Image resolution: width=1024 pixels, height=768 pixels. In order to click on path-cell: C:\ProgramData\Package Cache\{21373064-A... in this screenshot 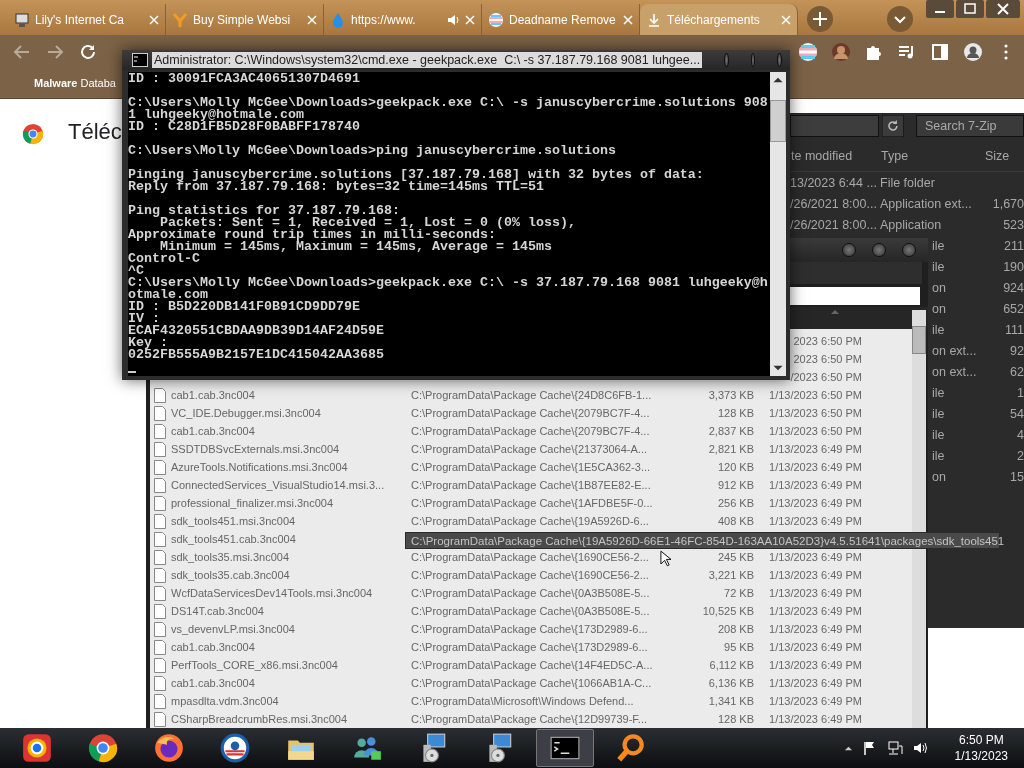, I will do `click(529, 449)`.